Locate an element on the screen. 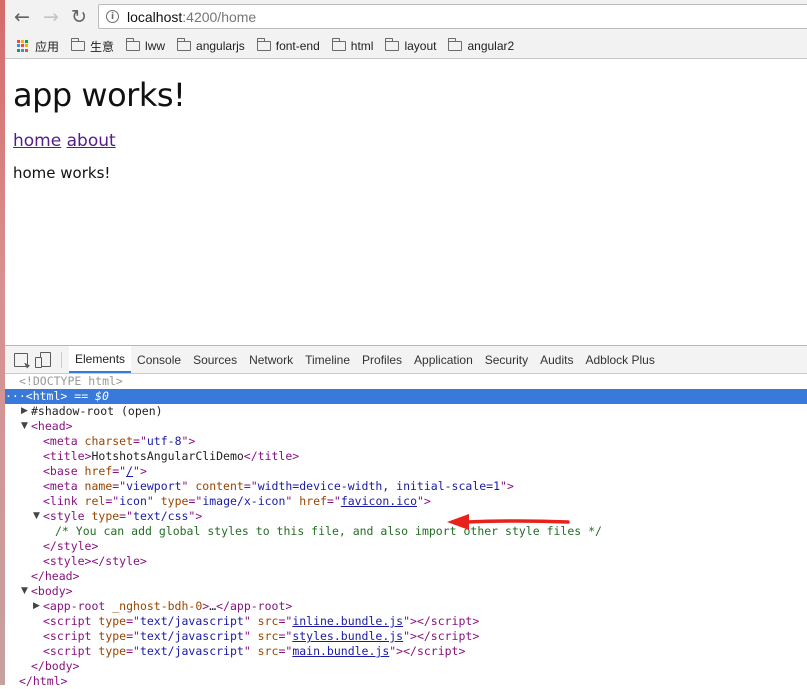  browser-toolbar: ← → ↻ i localhost:4200/home is located at coordinates (406, 17).